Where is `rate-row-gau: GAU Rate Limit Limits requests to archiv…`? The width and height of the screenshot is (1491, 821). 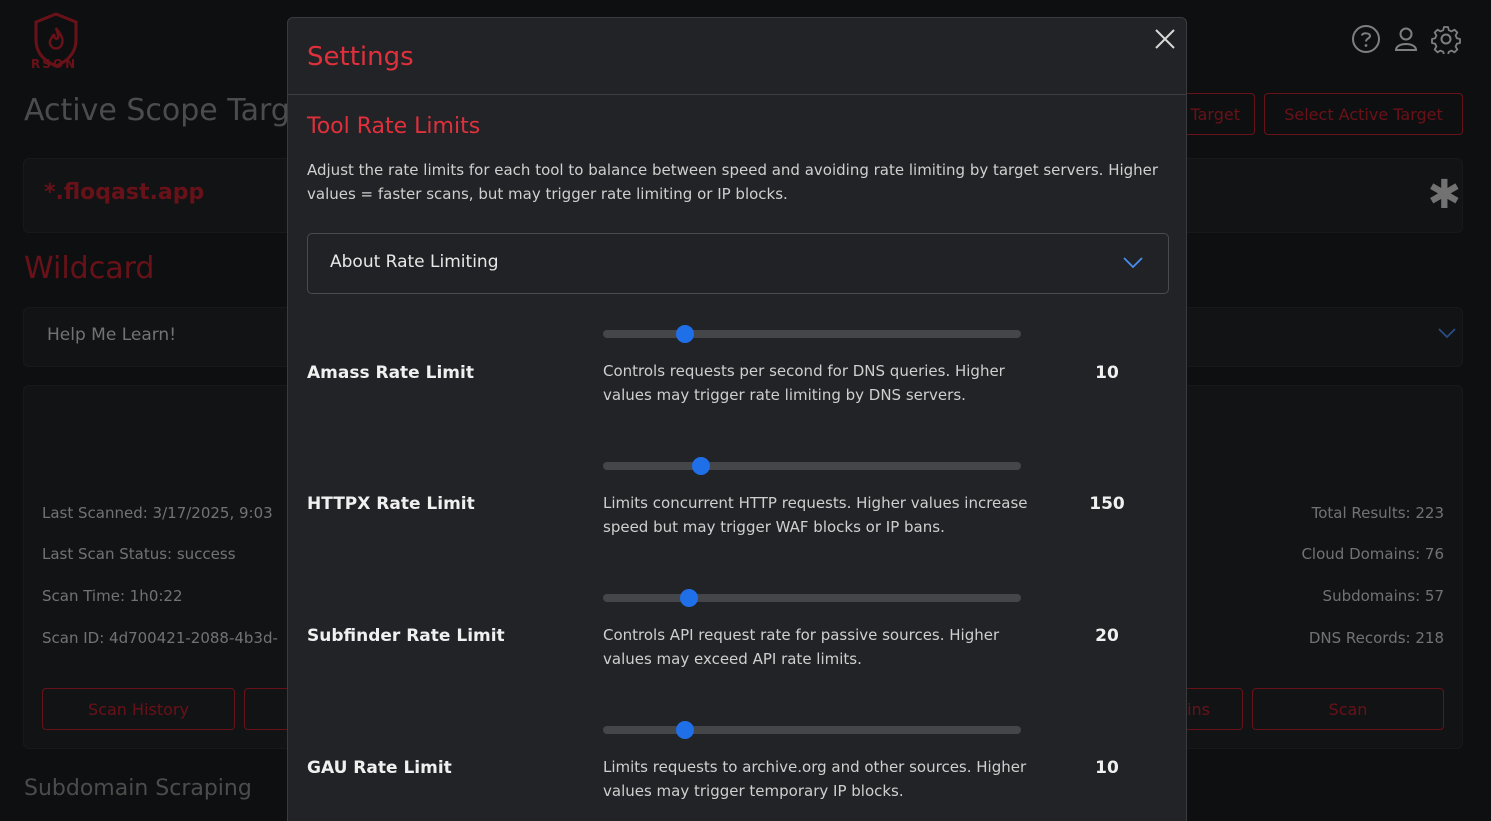
rate-row-gau: GAU Rate Limit Limits requests to archiv… is located at coordinates (738, 769).